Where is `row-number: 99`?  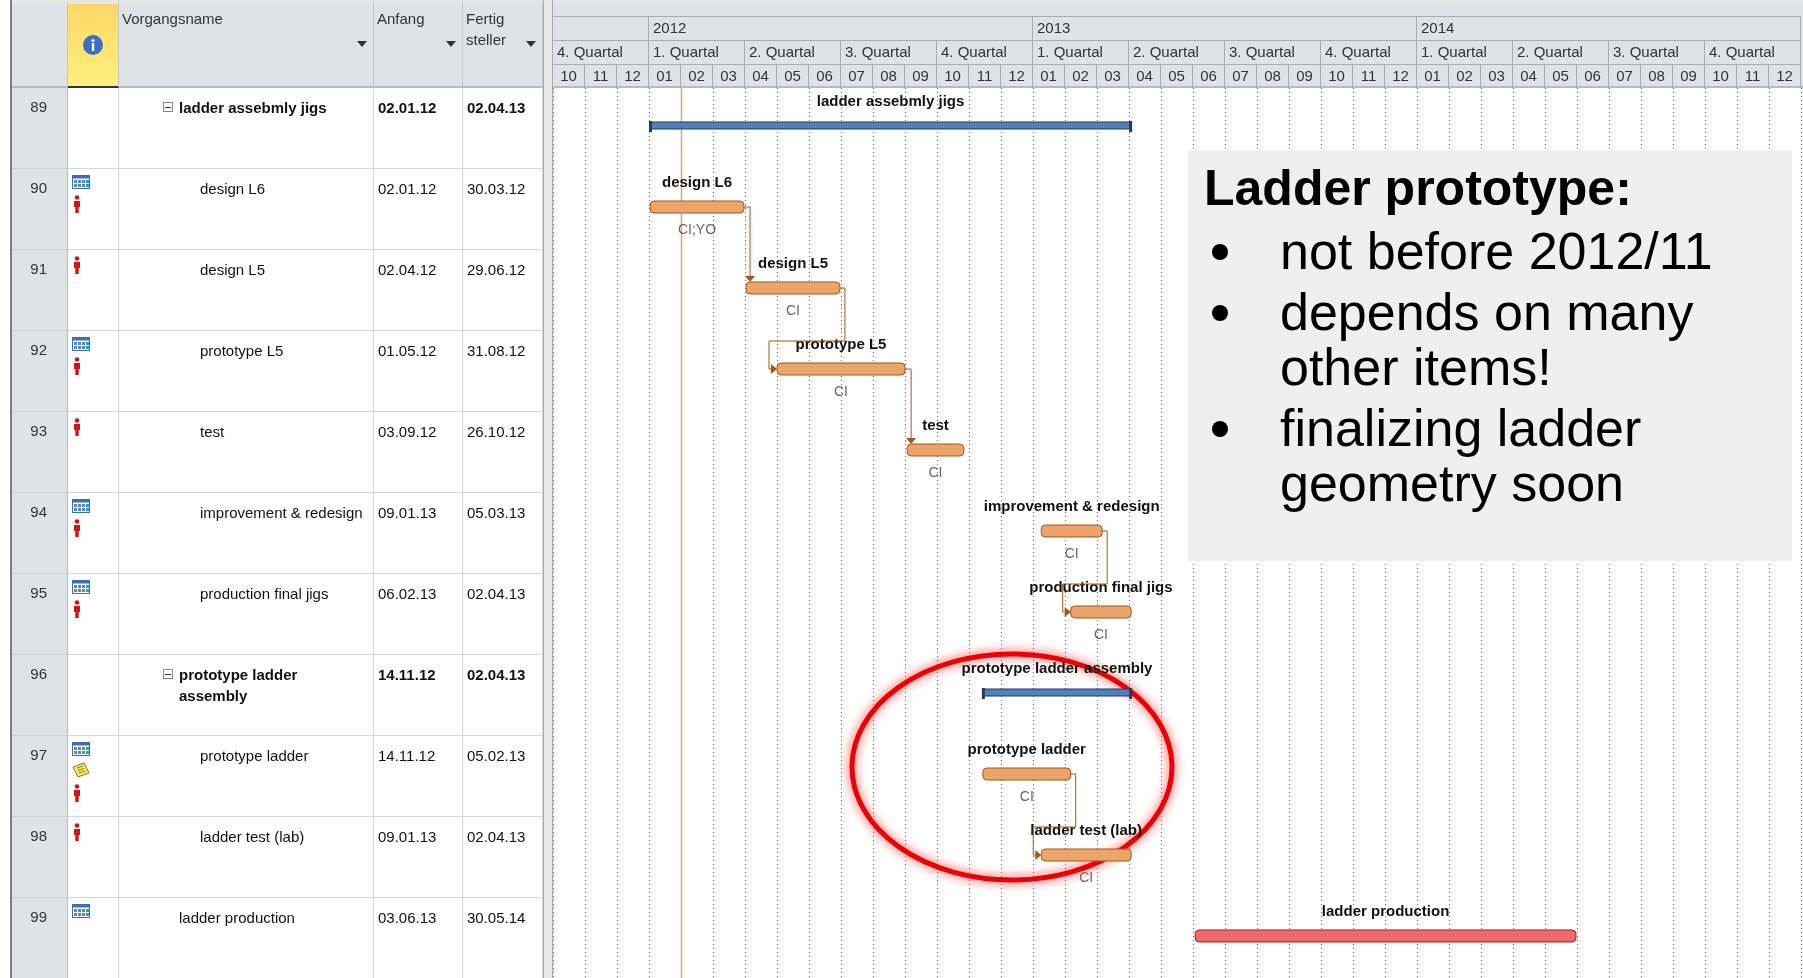 row-number: 99 is located at coordinates (40, 938).